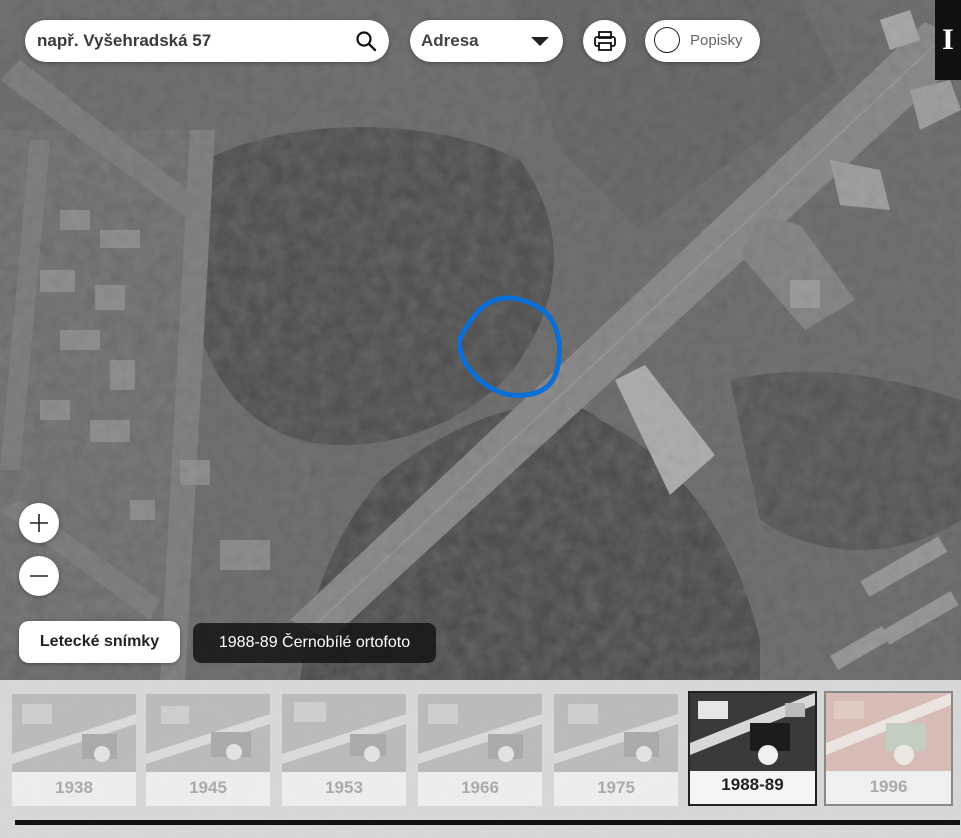  I want to click on zoom-out-button, so click(39, 576).